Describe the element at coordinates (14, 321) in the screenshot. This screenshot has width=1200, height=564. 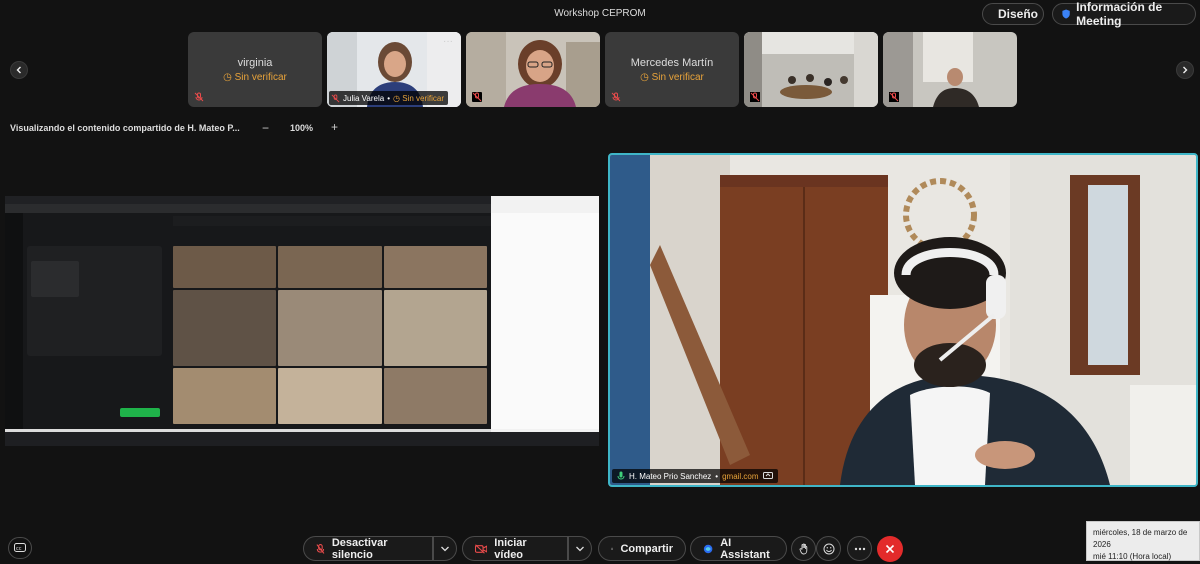
I see `shared-app-sidebar` at that location.